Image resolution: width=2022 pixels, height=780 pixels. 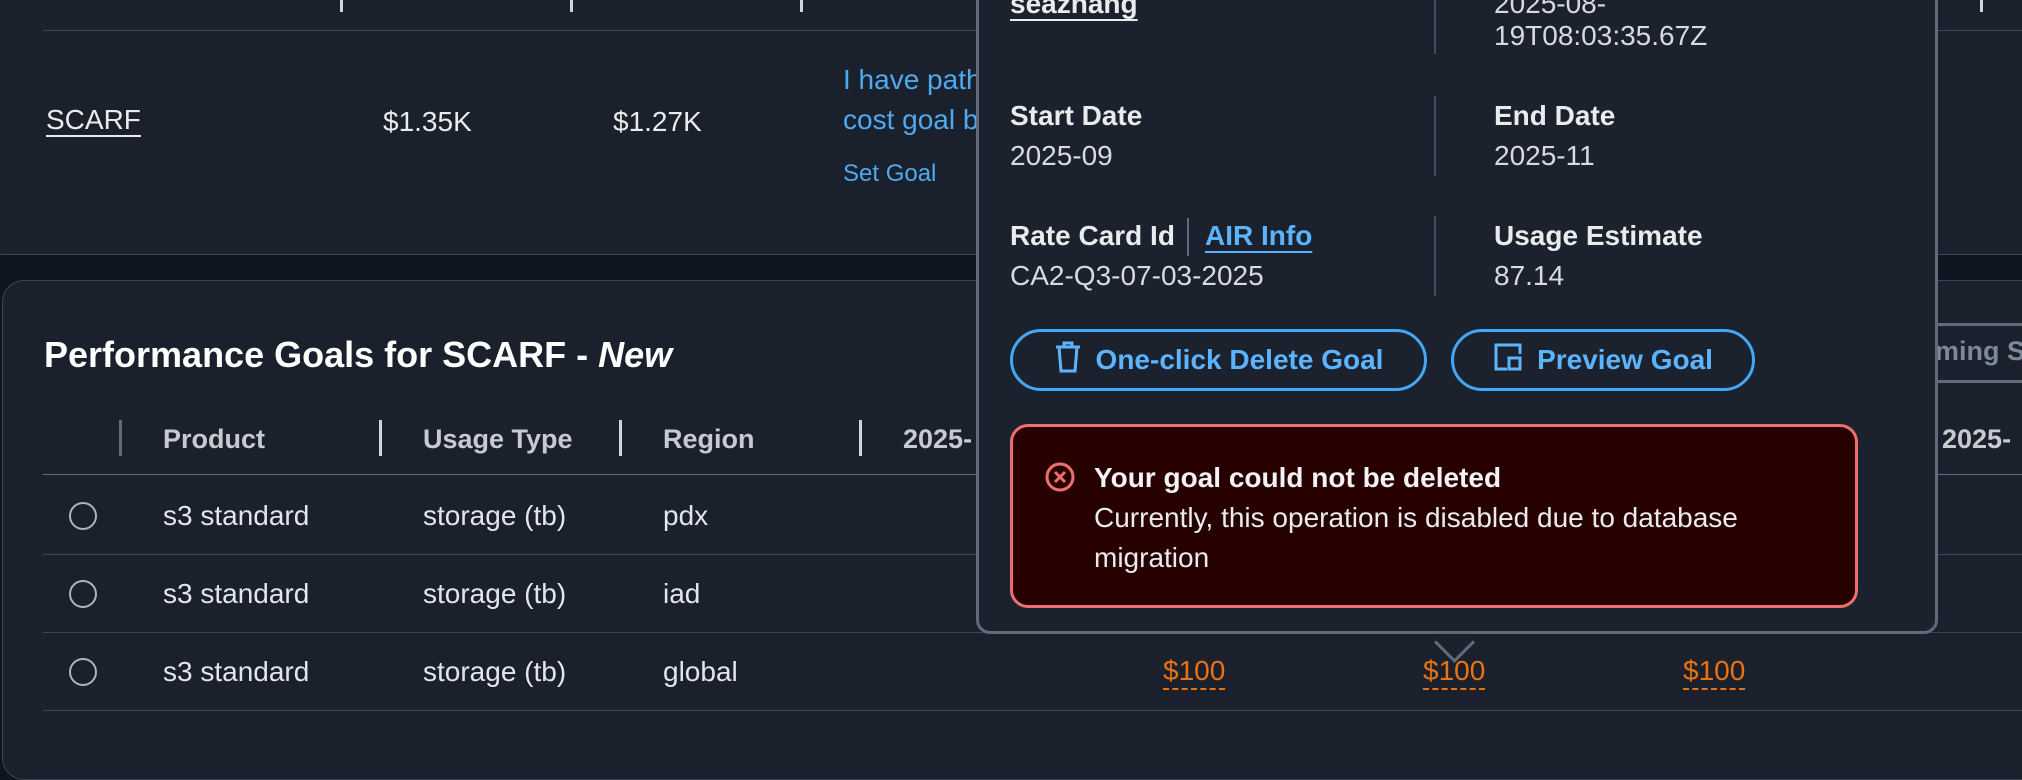 I want to click on title-new-tag: New, so click(x=635, y=354).